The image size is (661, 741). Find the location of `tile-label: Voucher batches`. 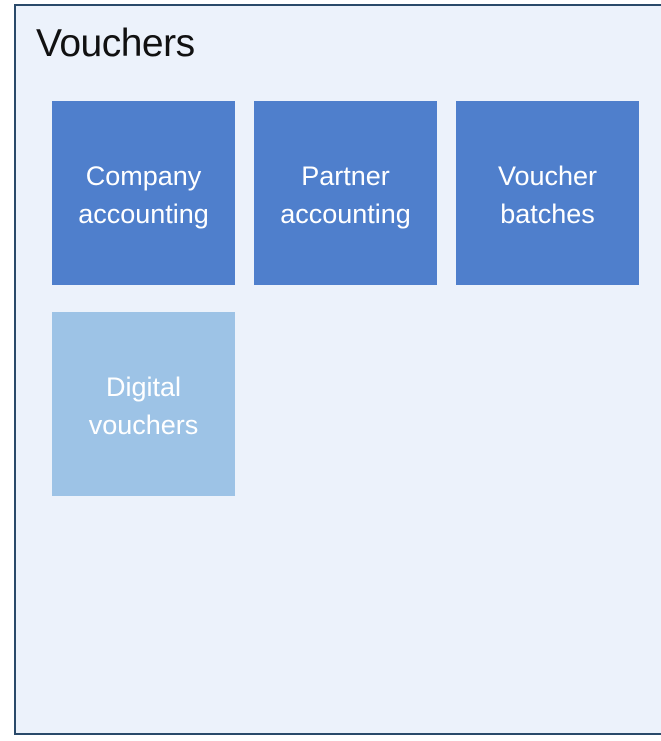

tile-label: Voucher batches is located at coordinates (547, 195).